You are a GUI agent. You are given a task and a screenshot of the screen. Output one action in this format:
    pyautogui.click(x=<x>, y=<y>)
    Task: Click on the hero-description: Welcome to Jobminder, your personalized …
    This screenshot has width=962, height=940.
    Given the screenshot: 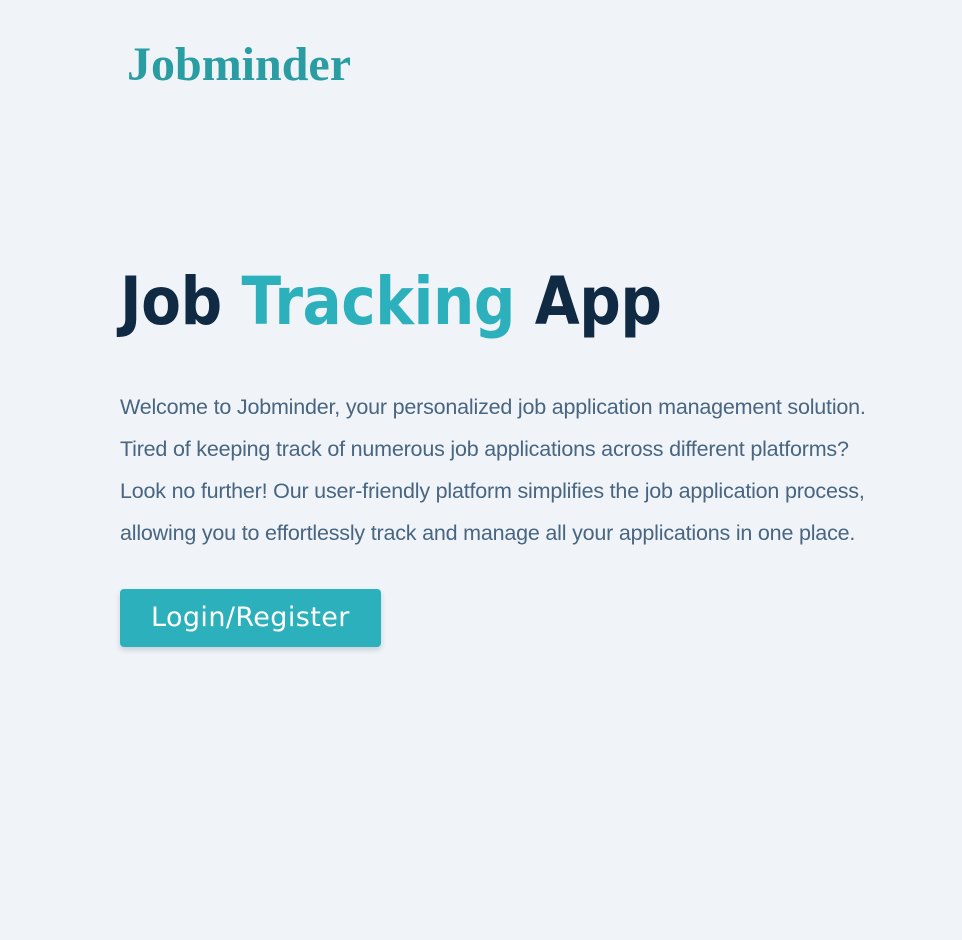 What is the action you would take?
    pyautogui.click(x=493, y=470)
    